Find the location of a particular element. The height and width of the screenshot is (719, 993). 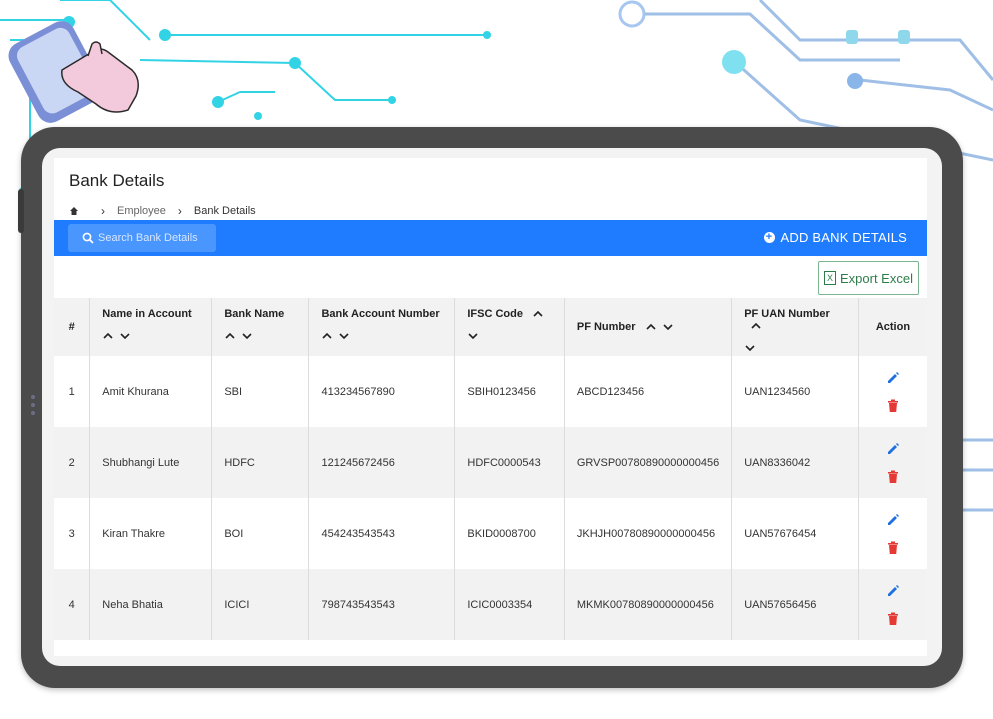

cell-bank: HDFC is located at coordinates (260, 462).